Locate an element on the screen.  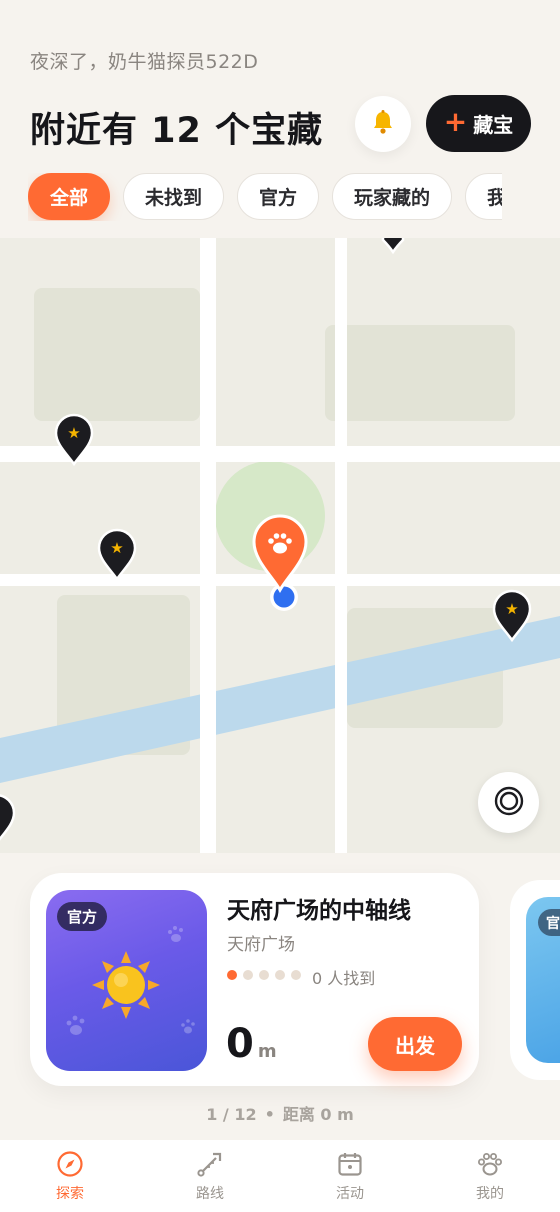
filter-chip-player-hidden: 玩家藏的 is located at coordinates (392, 196).